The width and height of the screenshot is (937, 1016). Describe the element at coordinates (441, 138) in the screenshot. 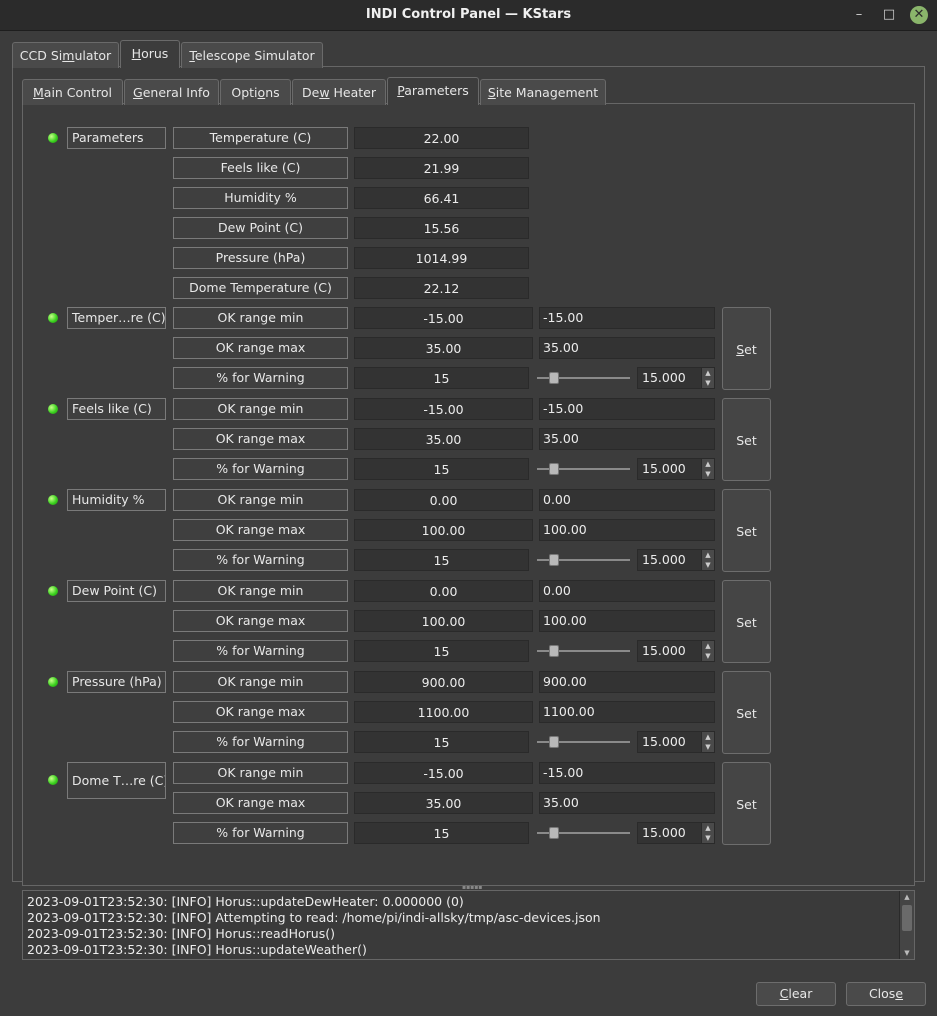

I see `param-value: 22.00` at that location.